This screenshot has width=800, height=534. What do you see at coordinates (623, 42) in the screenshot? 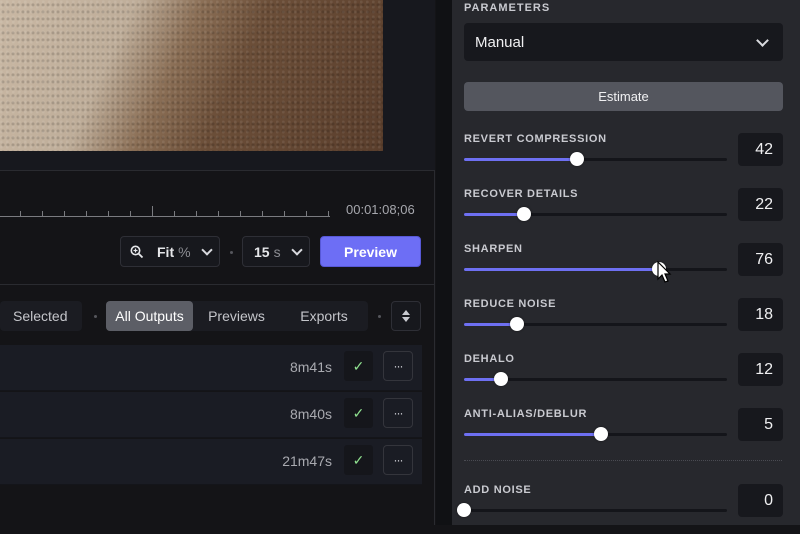
I see `mode-dropdown: Manual` at bounding box center [623, 42].